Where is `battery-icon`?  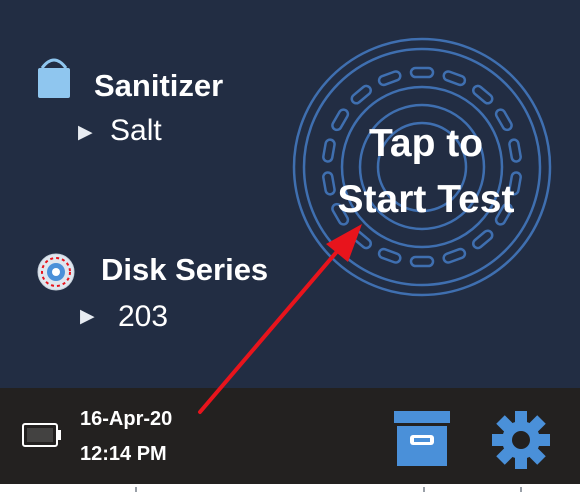
battery-icon is located at coordinates (42, 437).